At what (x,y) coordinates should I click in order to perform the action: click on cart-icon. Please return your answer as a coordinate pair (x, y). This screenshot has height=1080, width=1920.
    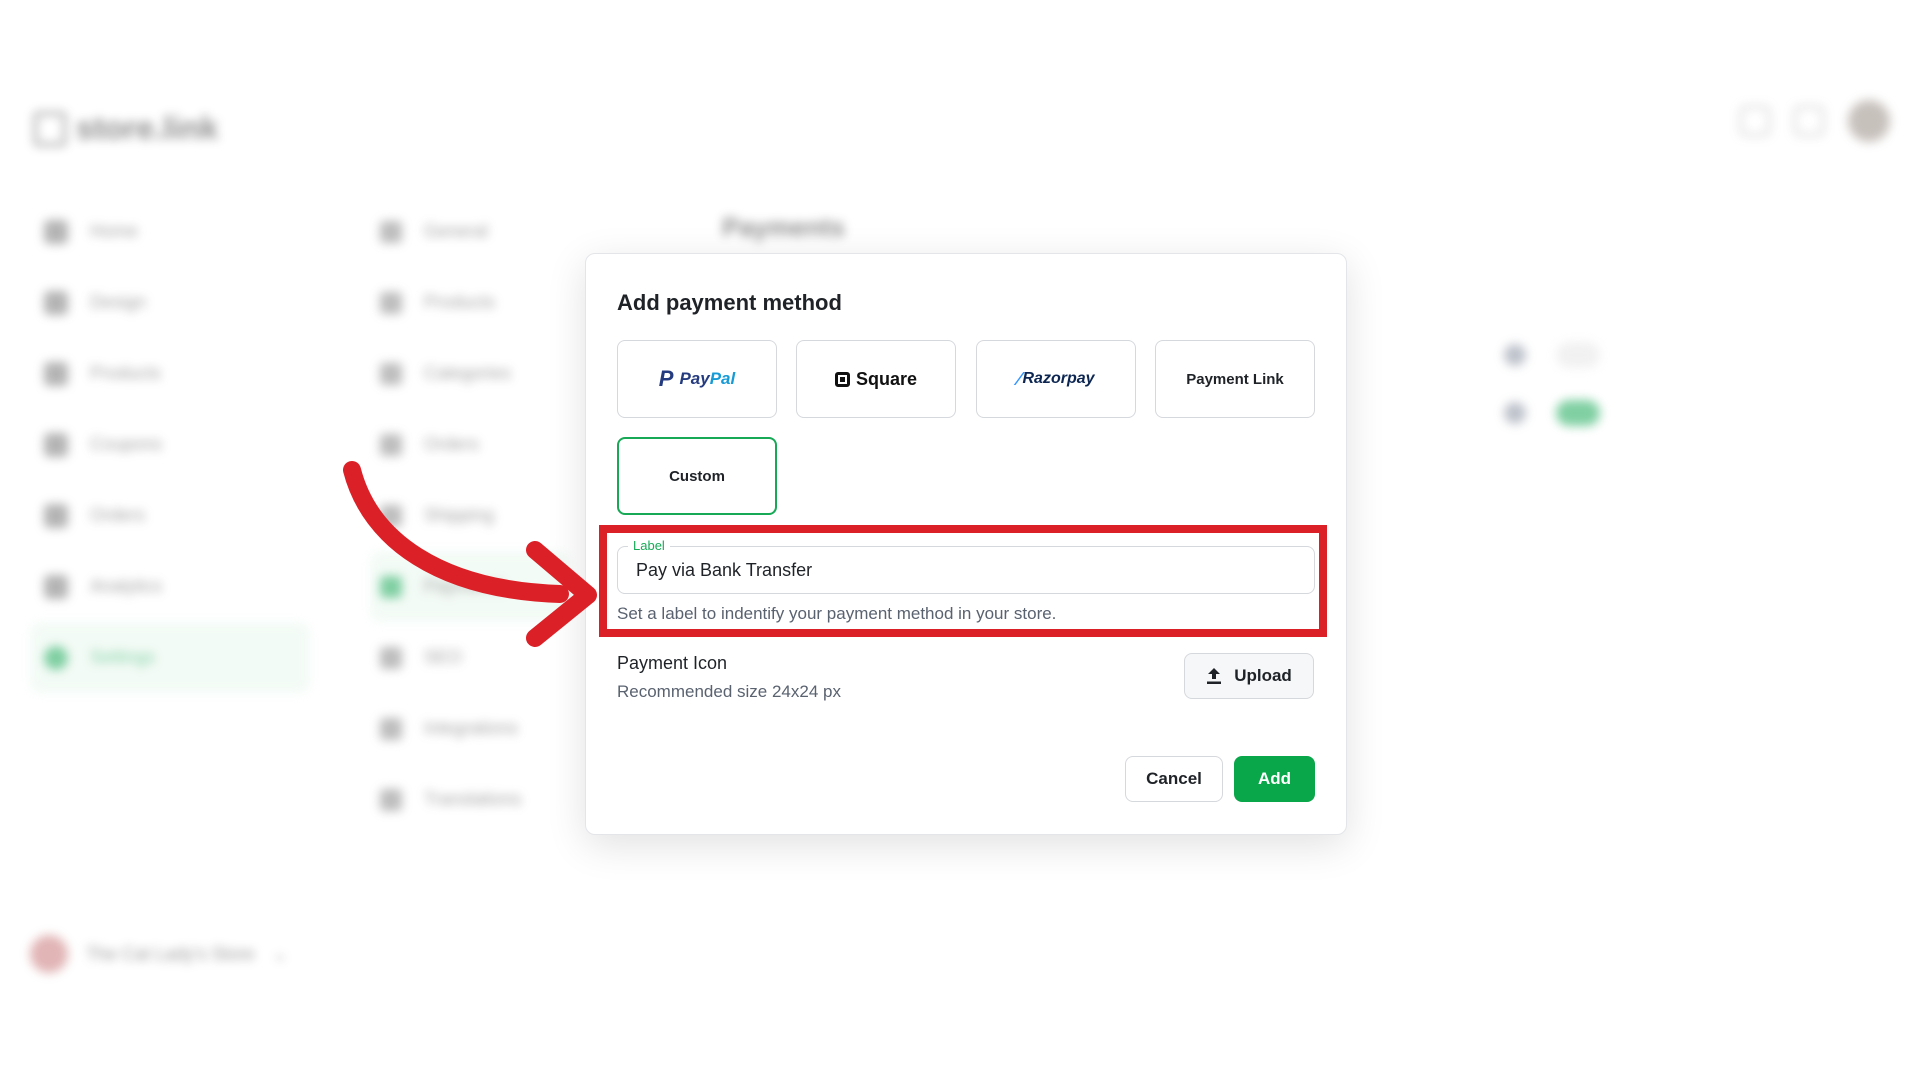
    Looking at the image, I should click on (56, 515).